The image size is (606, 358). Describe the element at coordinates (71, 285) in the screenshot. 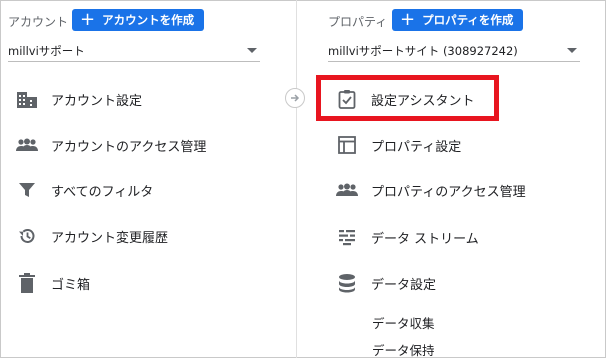

I see `menu-item-label: ゴミ箱` at that location.